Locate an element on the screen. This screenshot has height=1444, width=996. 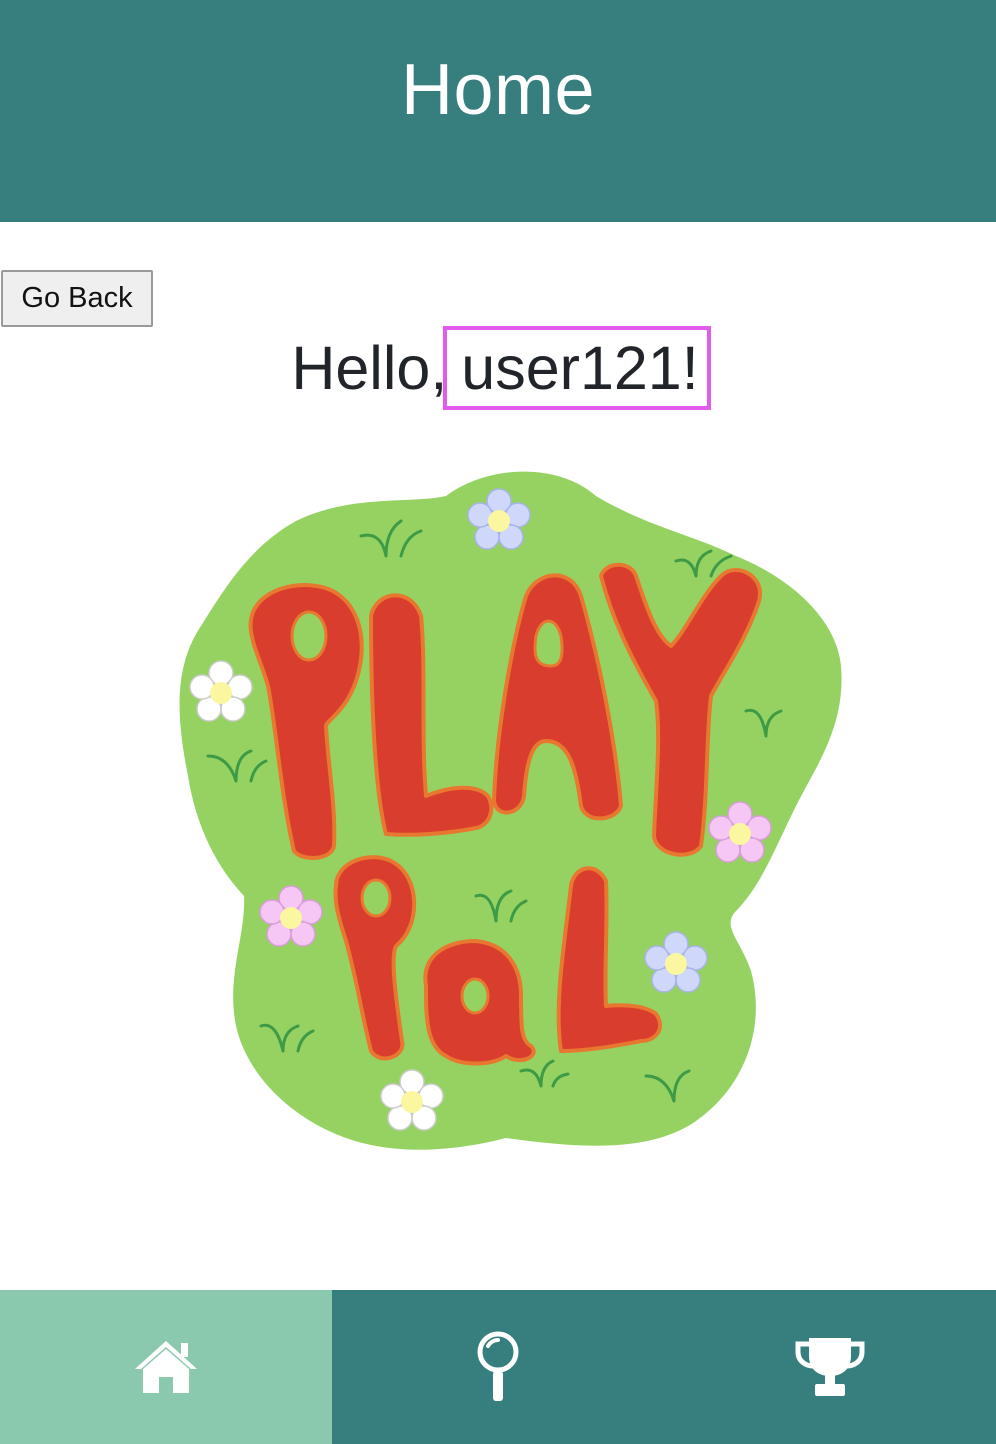
trophy-icon is located at coordinates (830, 1367).